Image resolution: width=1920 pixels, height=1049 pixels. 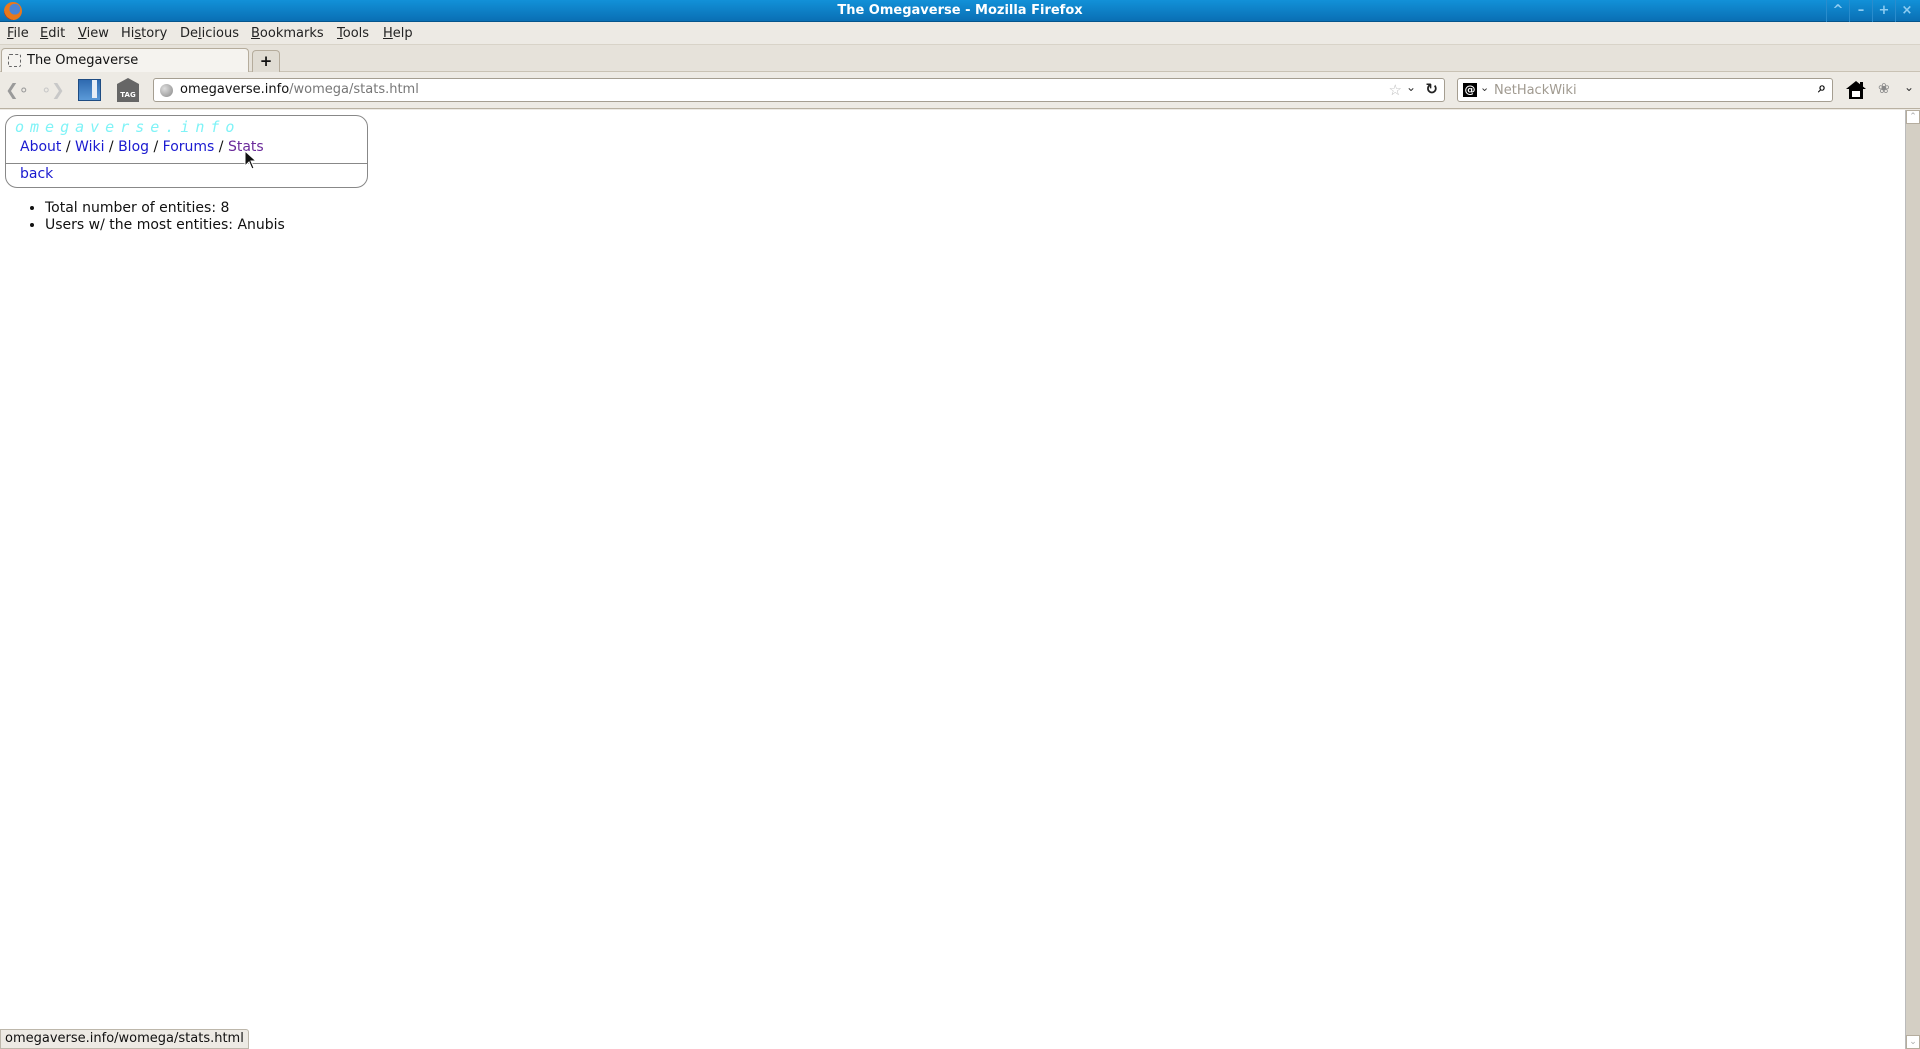 What do you see at coordinates (1837, 11) in the screenshot?
I see `window-shade-button: ^` at bounding box center [1837, 11].